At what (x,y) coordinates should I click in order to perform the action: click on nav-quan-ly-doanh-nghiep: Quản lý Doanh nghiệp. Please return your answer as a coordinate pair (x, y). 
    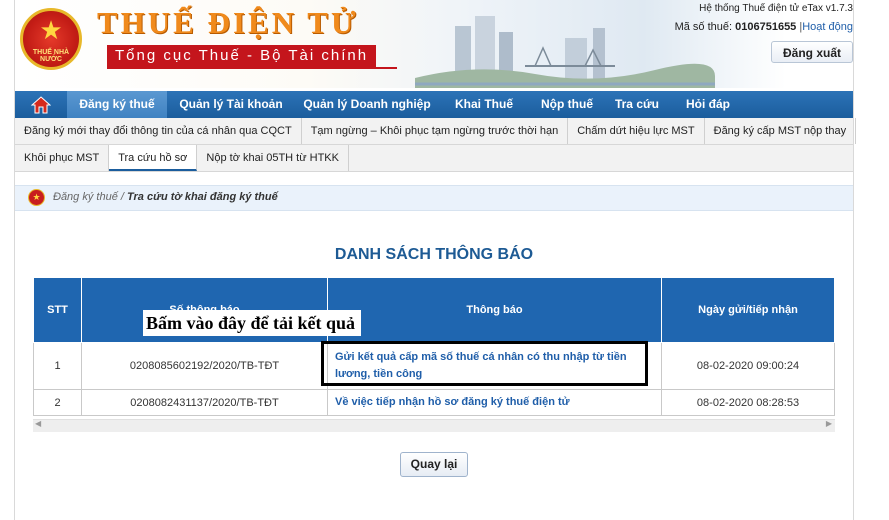
    Looking at the image, I should click on (367, 104).